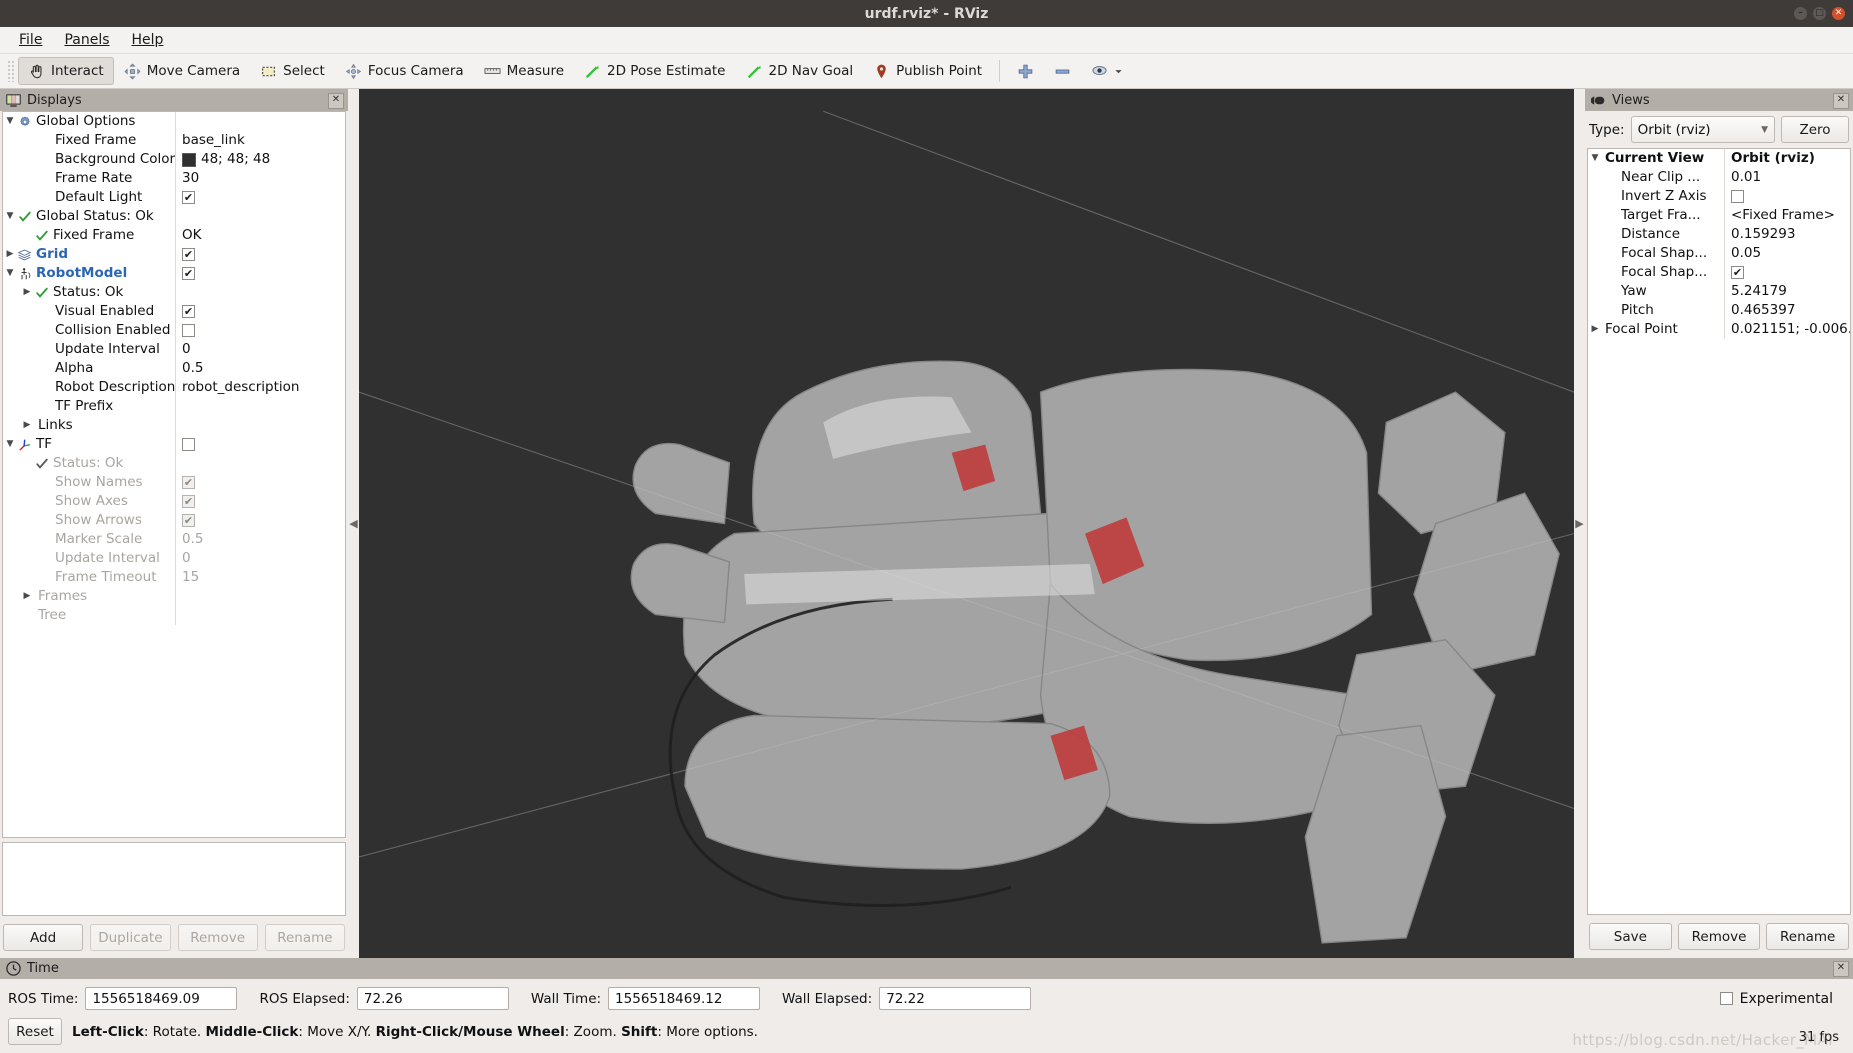 Image resolution: width=1853 pixels, height=1053 pixels. Describe the element at coordinates (174, 159) in the screenshot. I see `displays-tree-row: Background Color 48; 48; 48` at that location.